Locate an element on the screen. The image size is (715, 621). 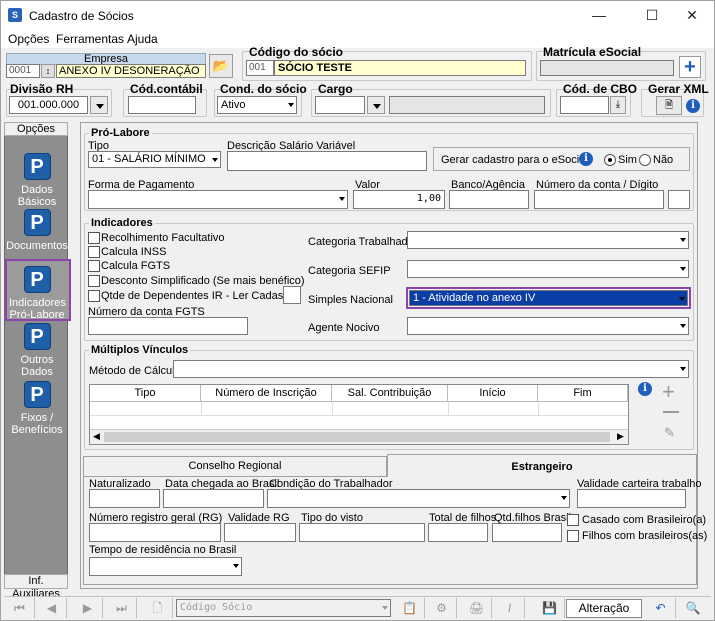
calcula-inss-checkbox is located at coordinates (94, 252).